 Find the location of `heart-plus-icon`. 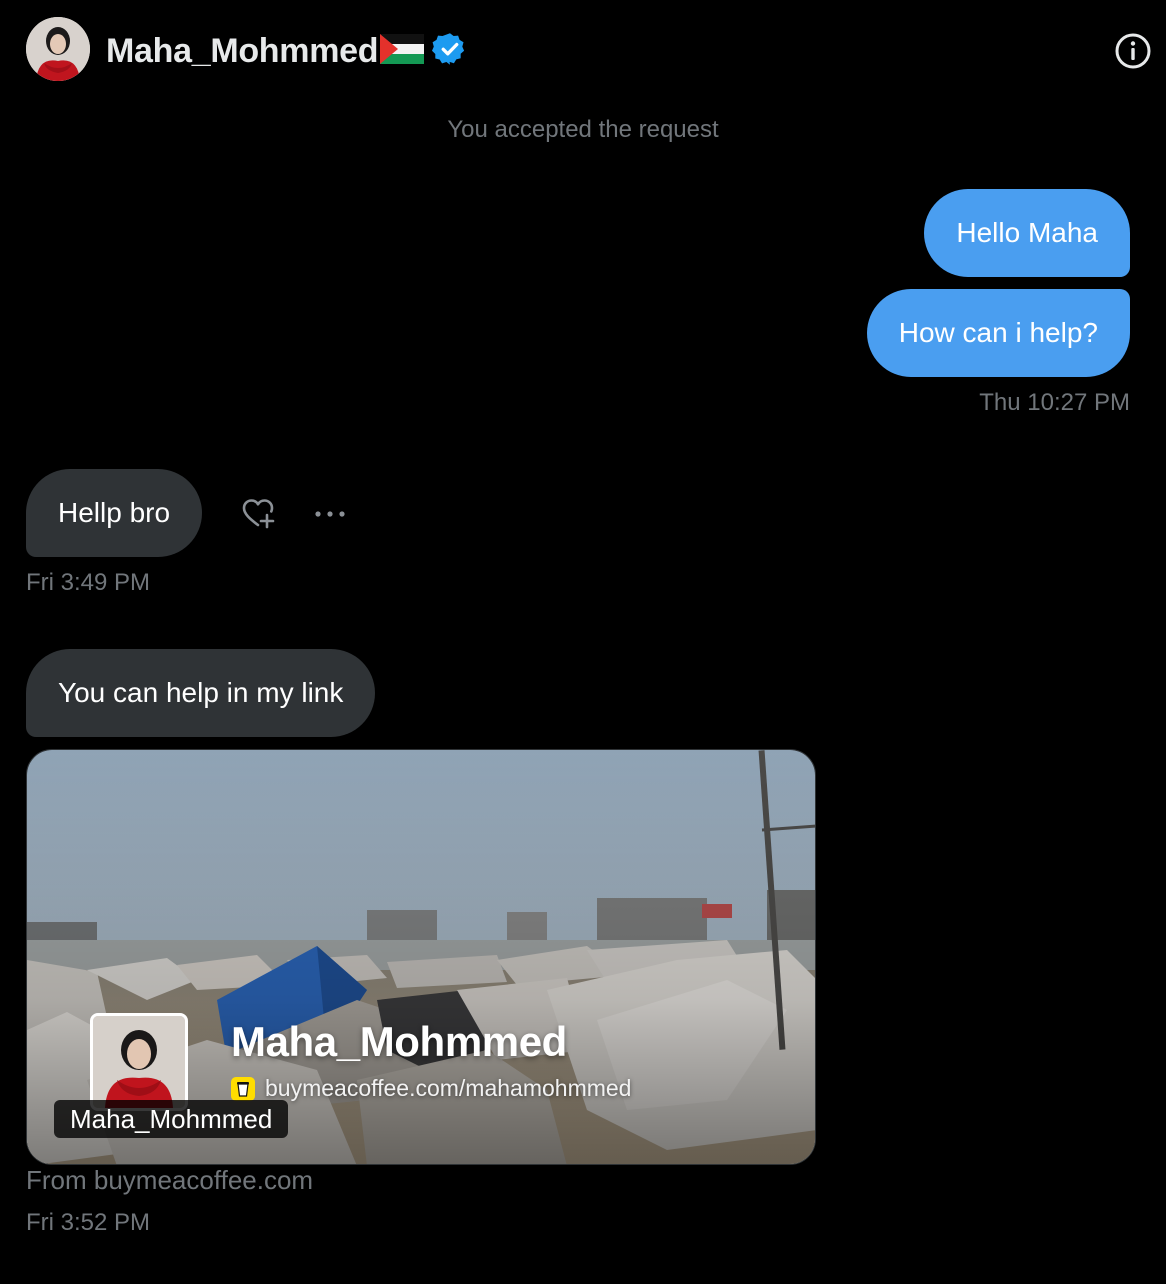

heart-plus-icon is located at coordinates (258, 514).